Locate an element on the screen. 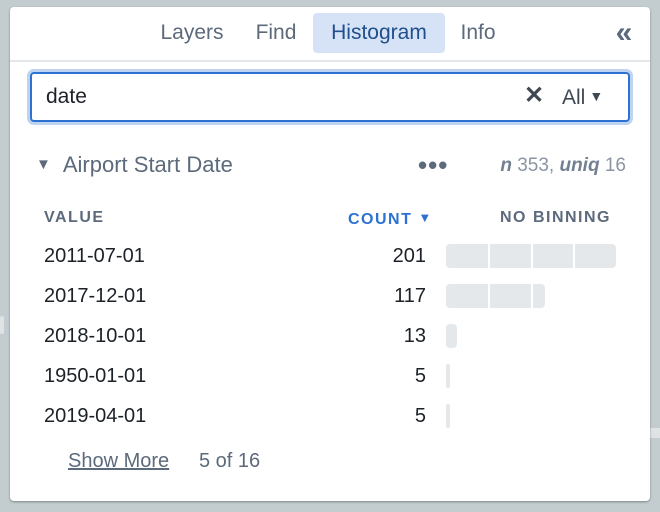 The image size is (660, 512). clear-search-button: ✕ is located at coordinates (534, 96).